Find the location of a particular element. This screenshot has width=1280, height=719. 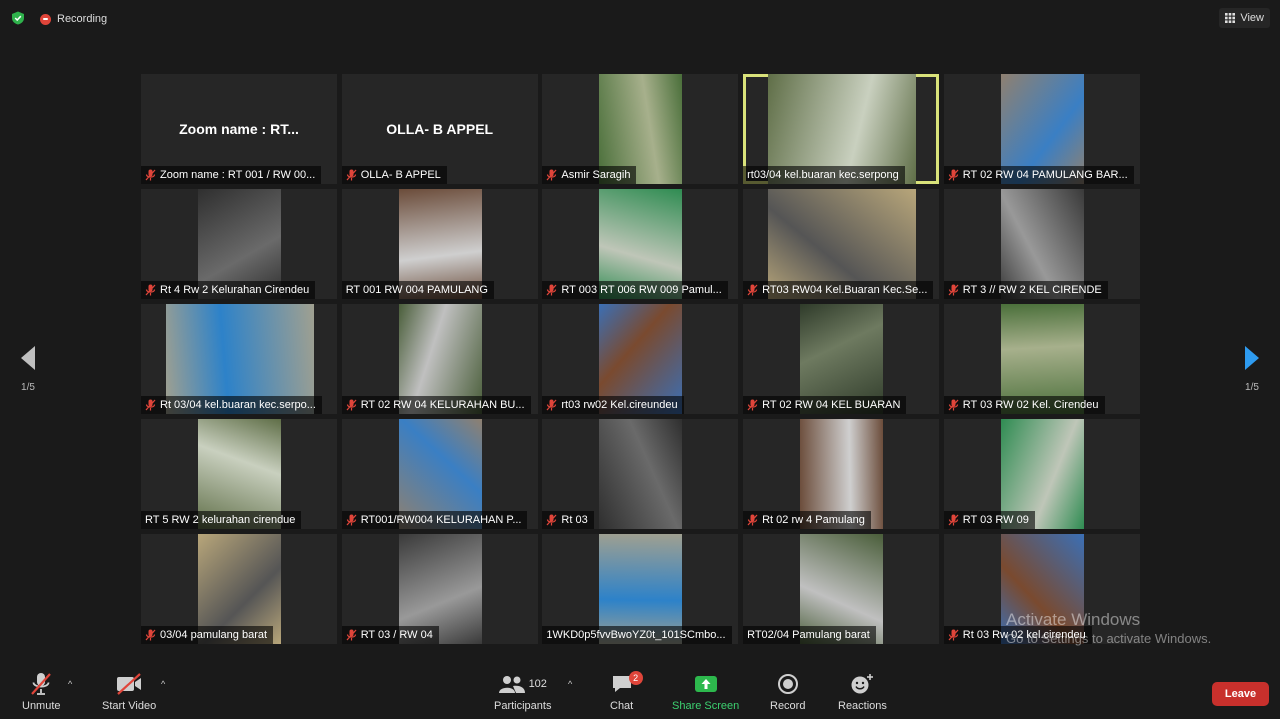

participant-tile: Rt 02 rw 4 Pamulang is located at coordinates (841, 474).